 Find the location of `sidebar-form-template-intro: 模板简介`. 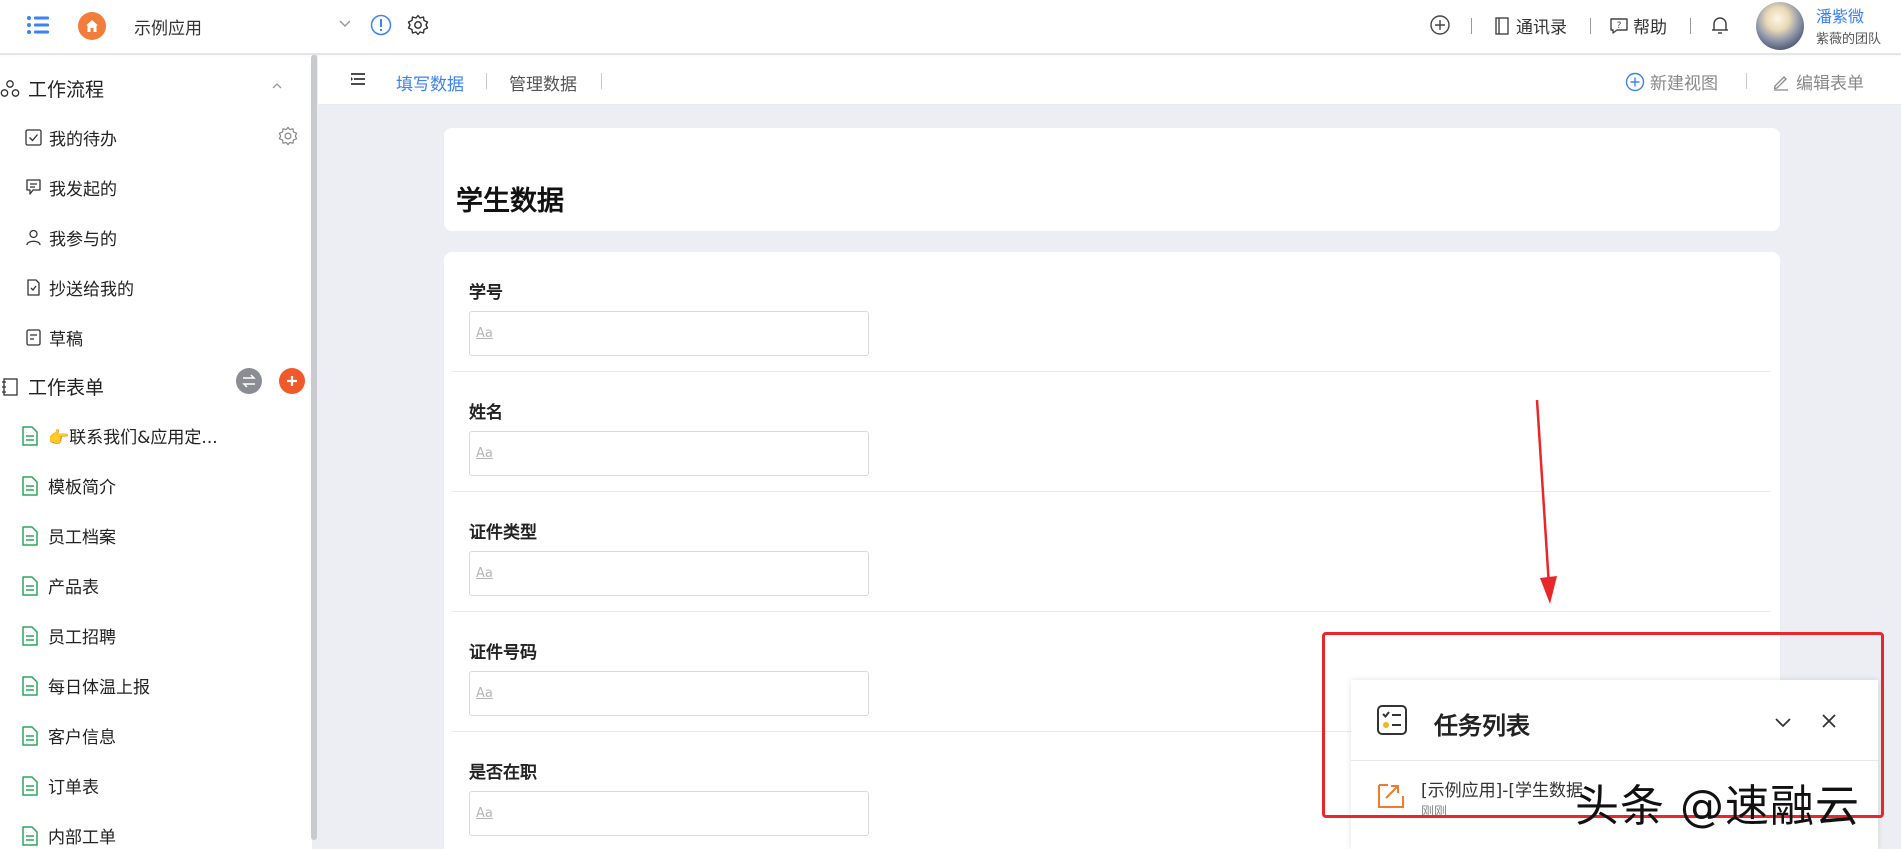

sidebar-form-template-intro: 模板简介 is located at coordinates (68, 485).